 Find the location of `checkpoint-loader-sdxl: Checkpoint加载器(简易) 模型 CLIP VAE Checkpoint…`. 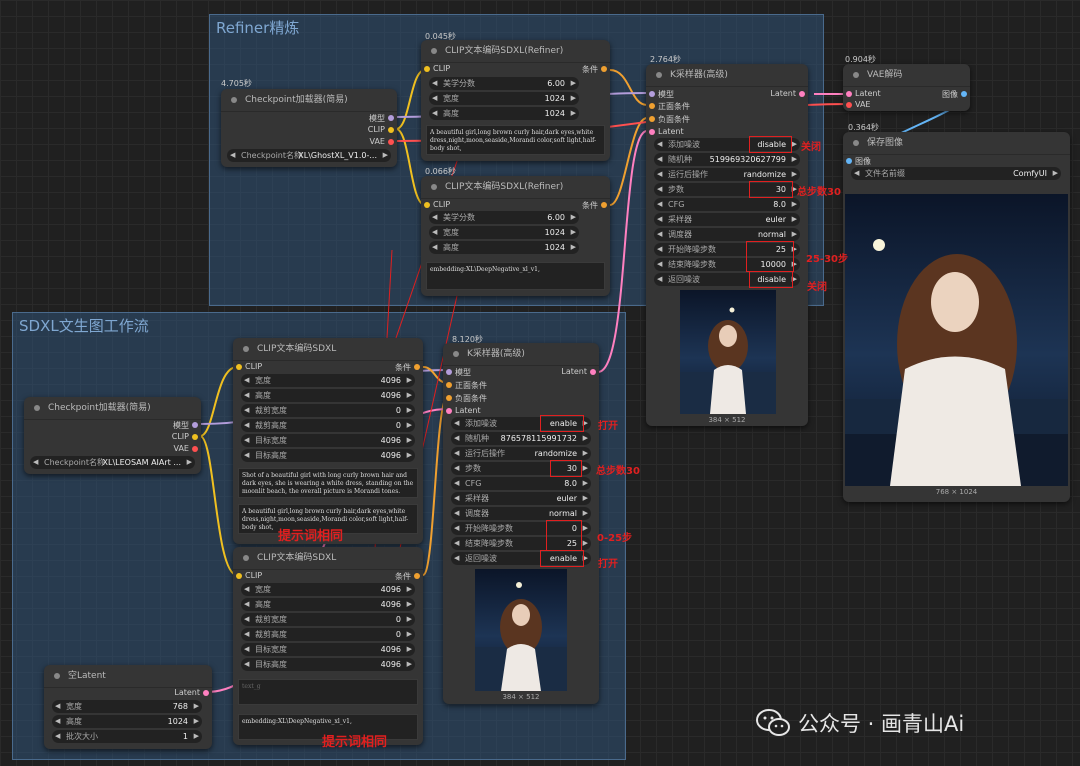

checkpoint-loader-sdxl: Checkpoint加载器(简易) 模型 CLIP VAE Checkpoint… is located at coordinates (112, 435).